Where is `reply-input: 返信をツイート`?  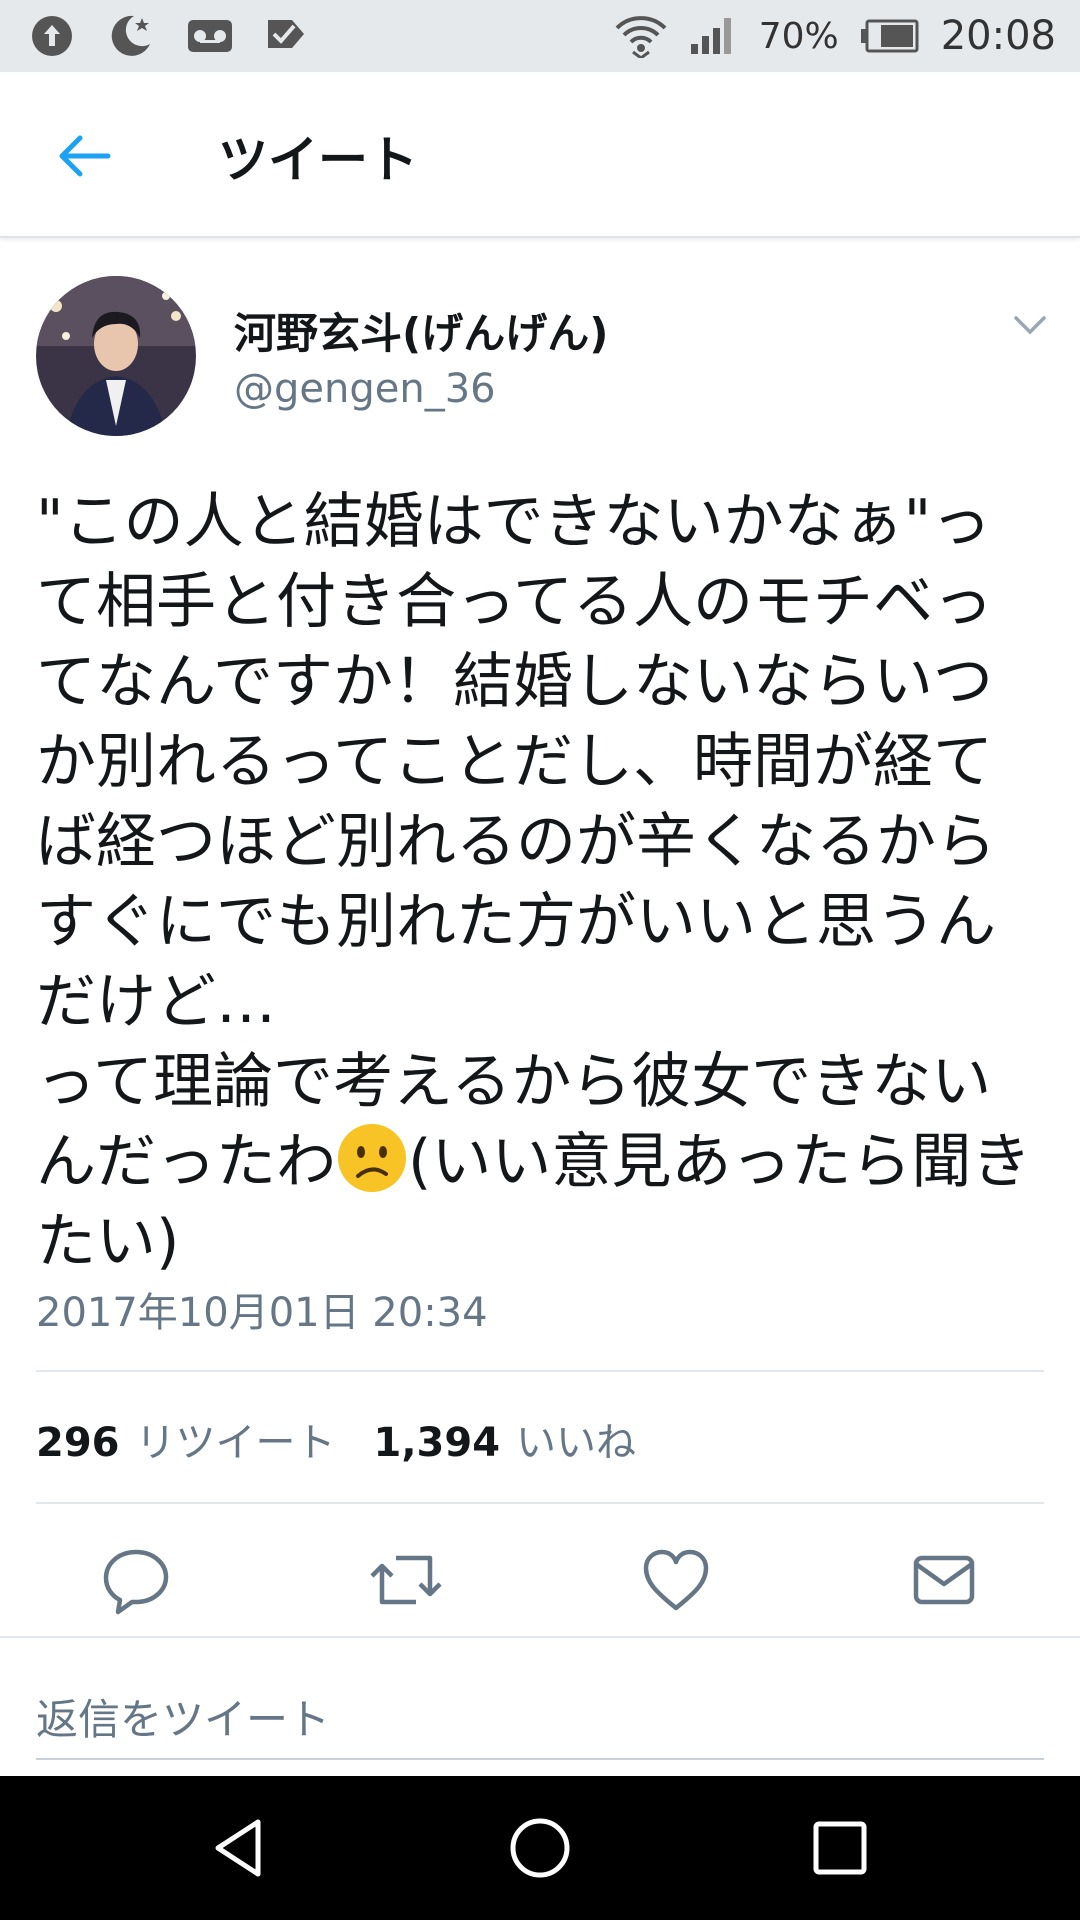 reply-input: 返信をツイート is located at coordinates (540, 1720).